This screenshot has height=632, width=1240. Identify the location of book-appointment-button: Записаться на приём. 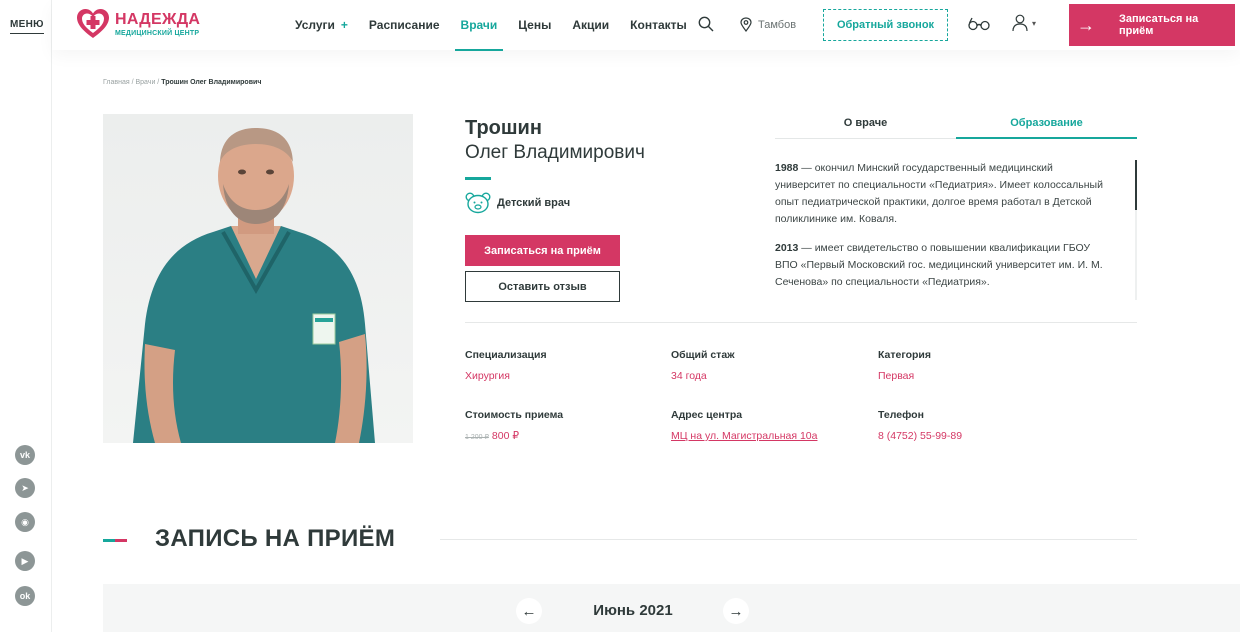
(542, 250).